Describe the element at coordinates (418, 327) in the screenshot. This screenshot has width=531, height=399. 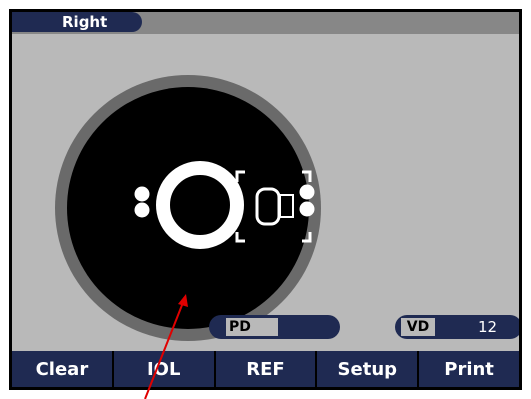
I see `vd-label: VD` at that location.